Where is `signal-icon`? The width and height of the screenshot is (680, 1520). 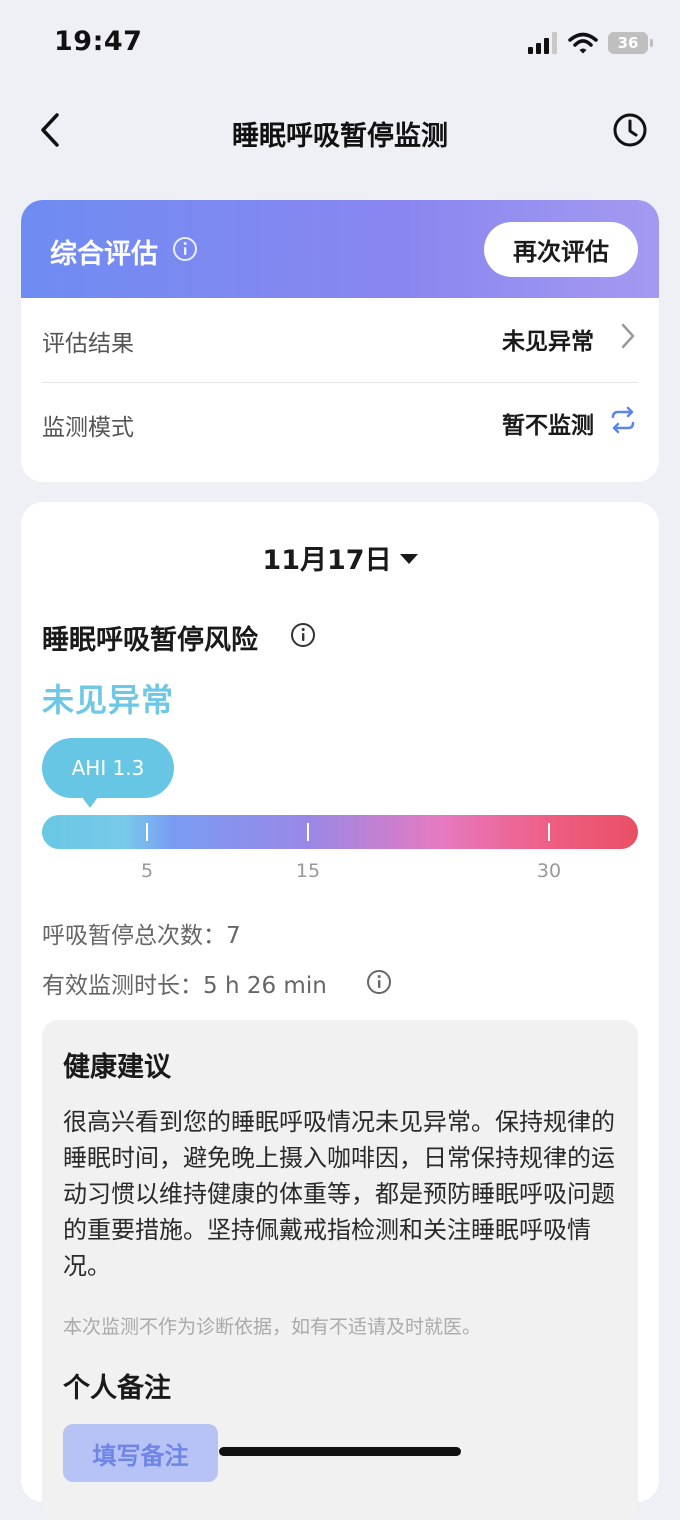
signal-icon is located at coordinates (542, 43).